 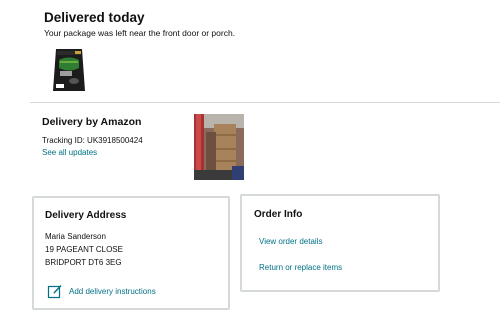 What do you see at coordinates (112, 291) in the screenshot?
I see `add-delivery-instructions-label: Add delivery instructions` at bounding box center [112, 291].